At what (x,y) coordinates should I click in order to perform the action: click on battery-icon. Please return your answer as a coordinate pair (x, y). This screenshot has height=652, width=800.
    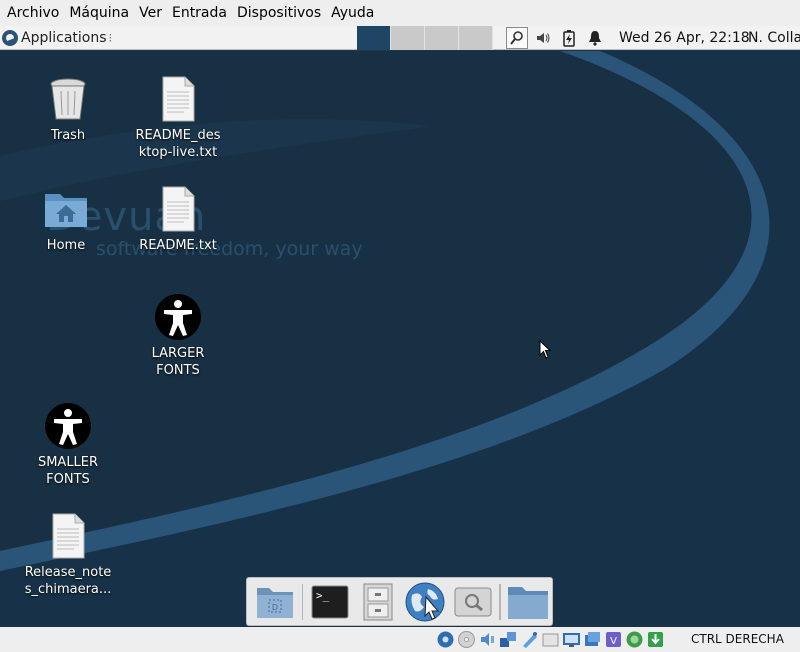
    Looking at the image, I should click on (569, 38).